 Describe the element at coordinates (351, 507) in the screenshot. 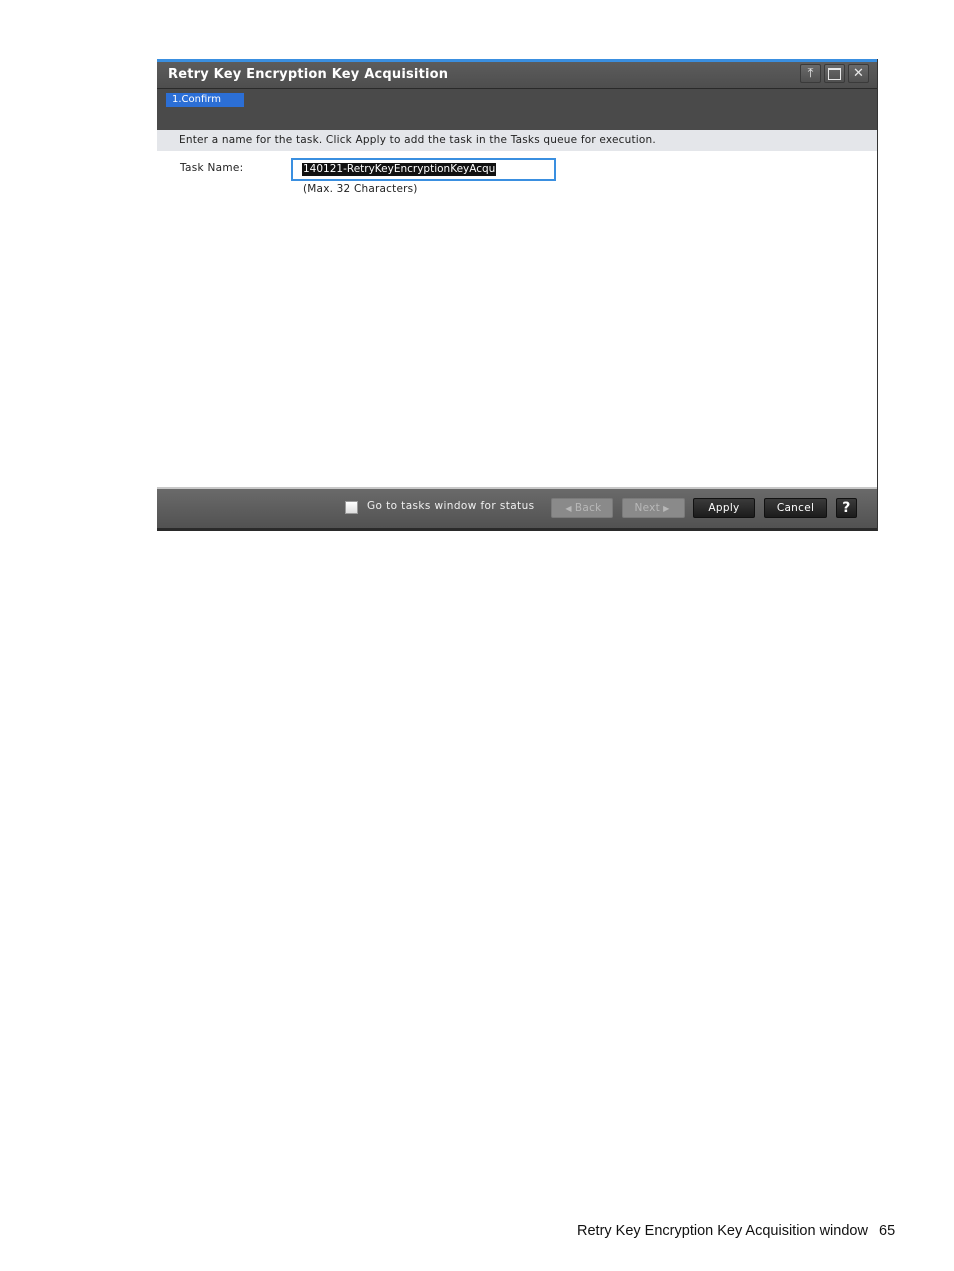

I see `go-to-tasks-checkbox` at that location.